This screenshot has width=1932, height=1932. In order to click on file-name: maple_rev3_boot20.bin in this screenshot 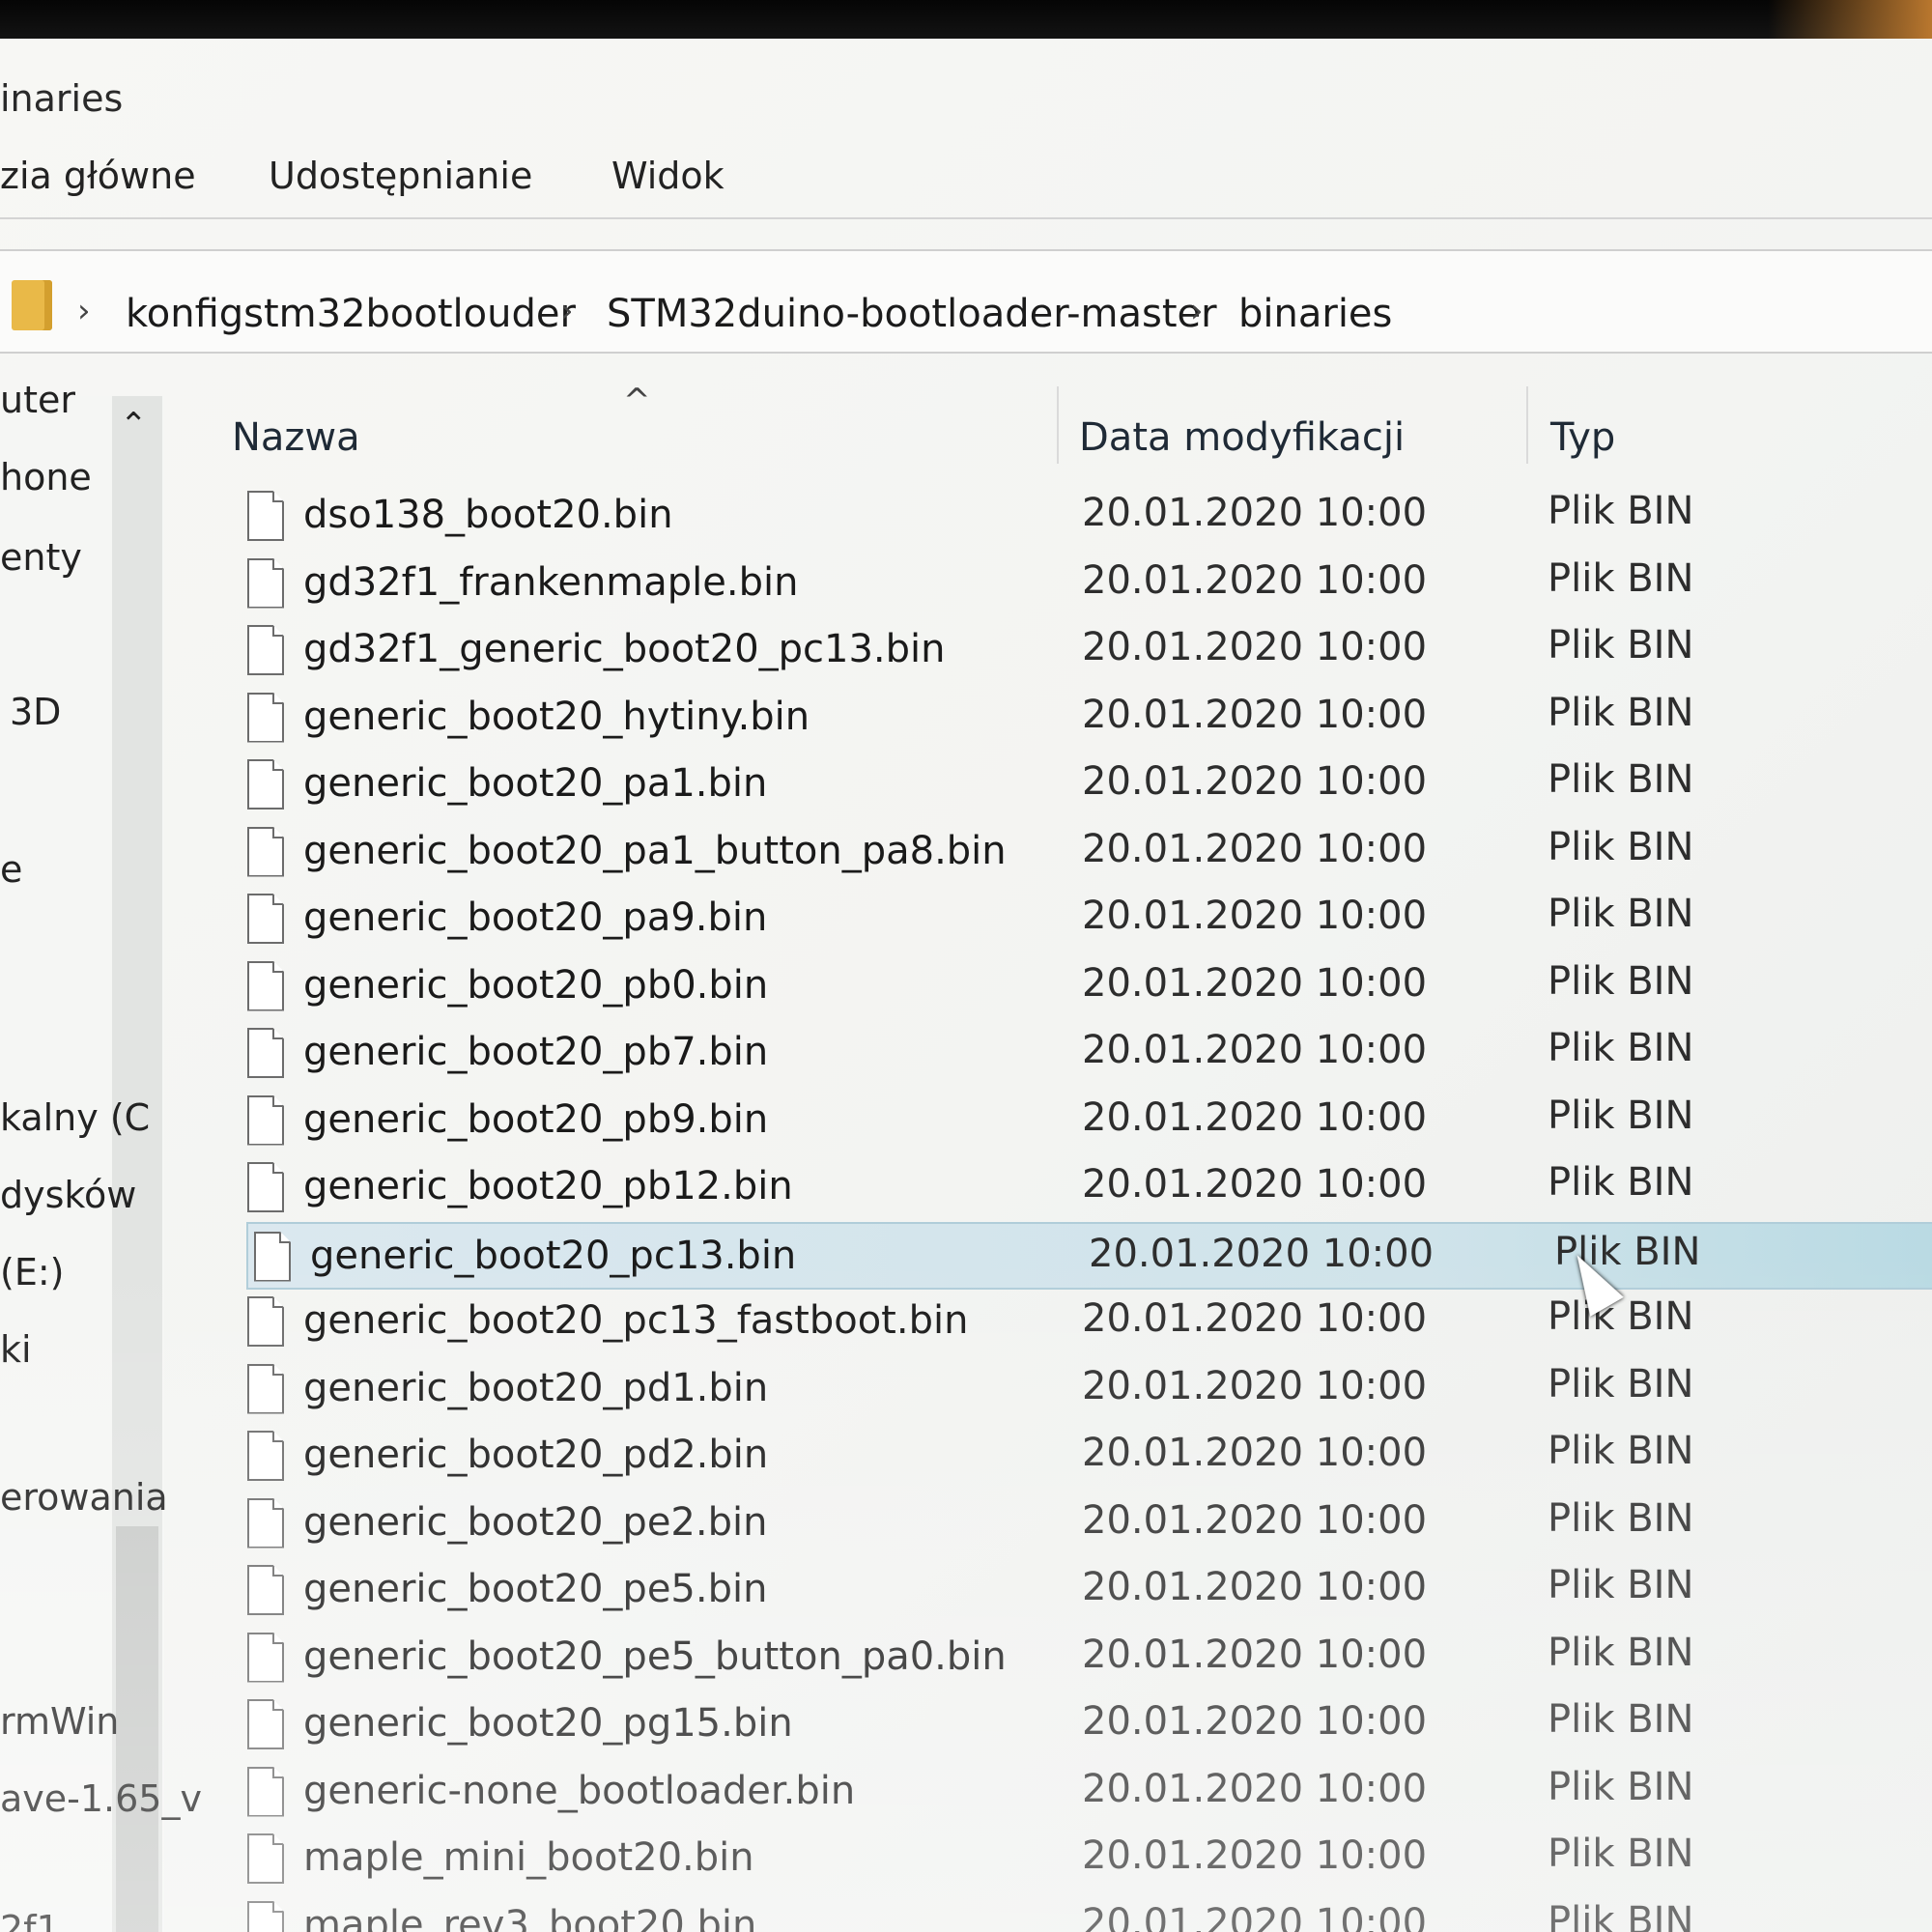, I will do `click(530, 1917)`.